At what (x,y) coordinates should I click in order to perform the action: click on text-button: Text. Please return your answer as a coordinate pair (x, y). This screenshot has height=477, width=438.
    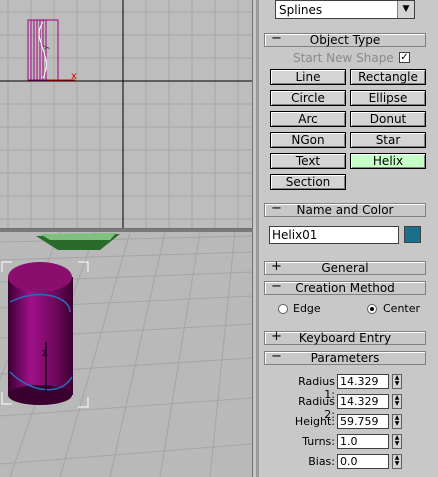
    Looking at the image, I should click on (308, 161).